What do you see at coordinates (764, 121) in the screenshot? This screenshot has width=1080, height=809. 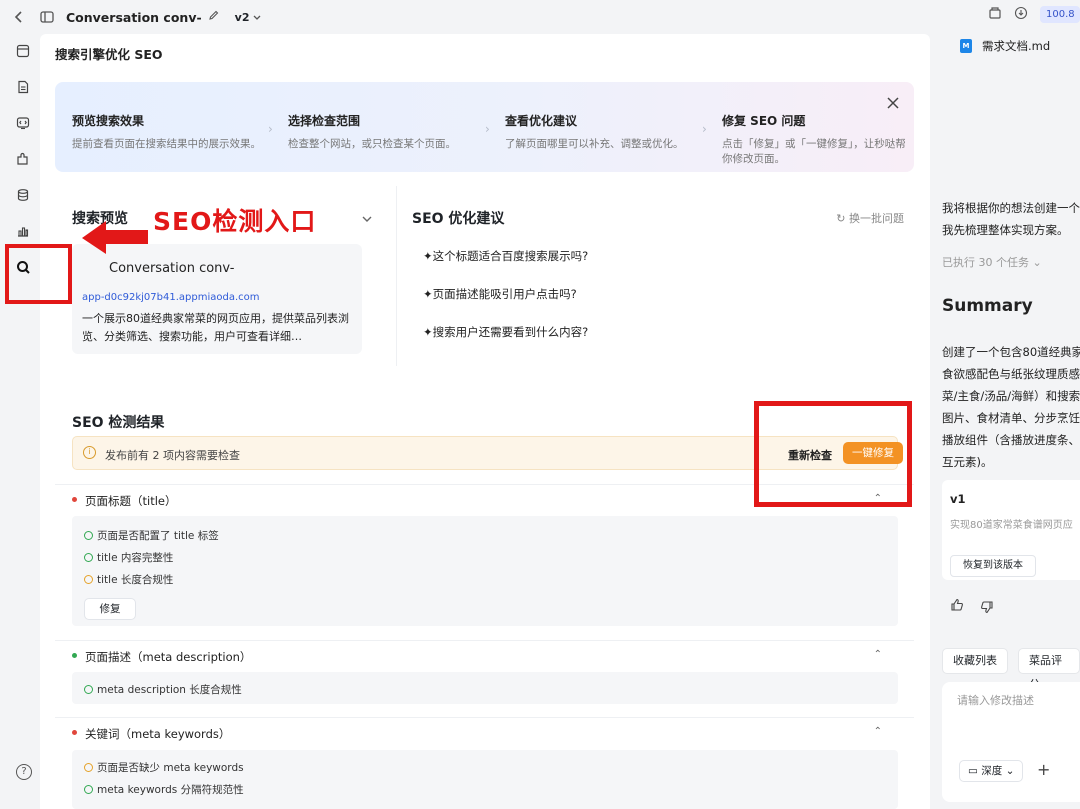 I see `step-title: 修复 SEO 问题` at bounding box center [764, 121].